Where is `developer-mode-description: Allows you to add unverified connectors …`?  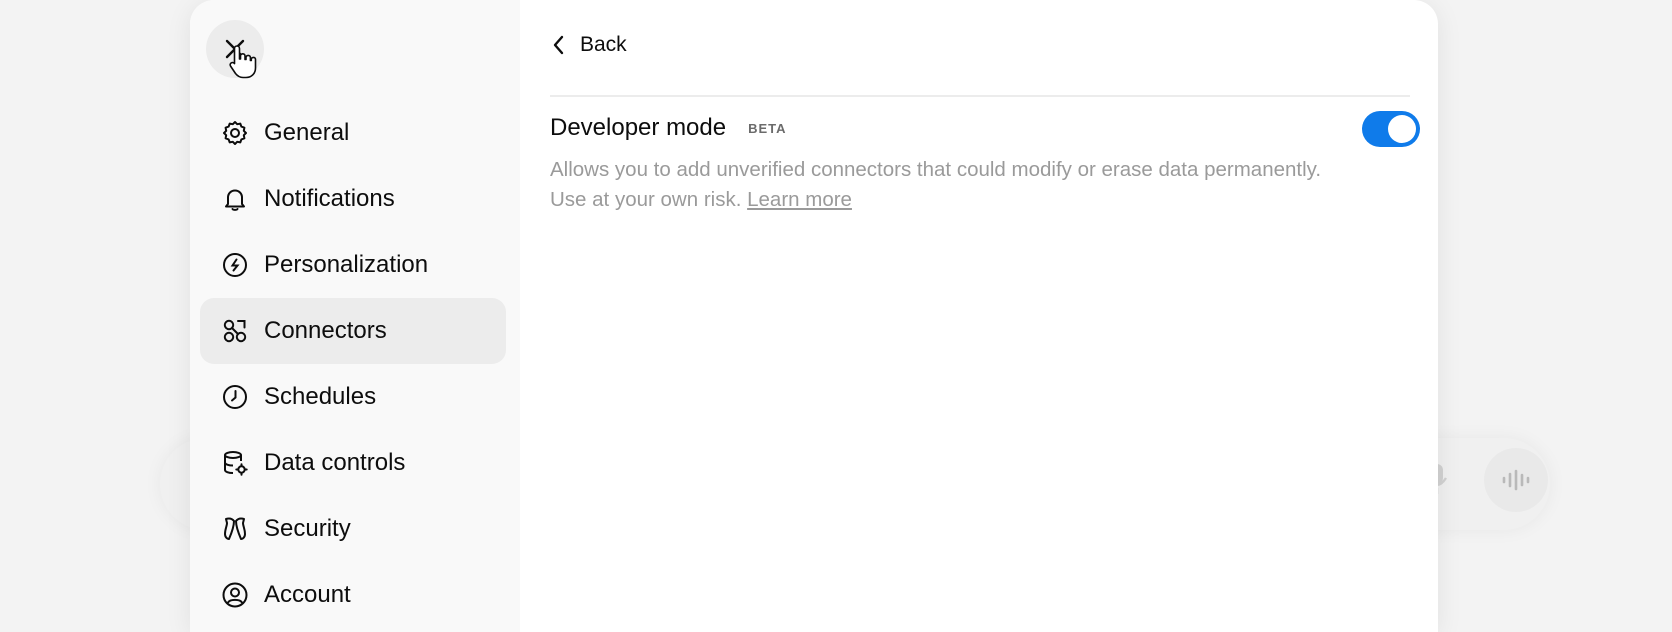 developer-mode-description: Allows you to add unverified connectors … is located at coordinates (940, 185).